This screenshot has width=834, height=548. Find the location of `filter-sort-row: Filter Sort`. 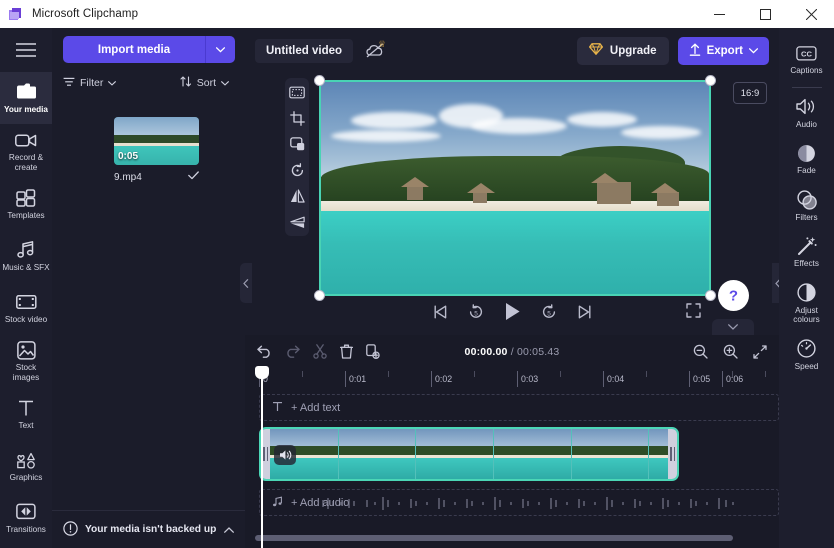

filter-sort-row: Filter Sort is located at coordinates (149, 83).